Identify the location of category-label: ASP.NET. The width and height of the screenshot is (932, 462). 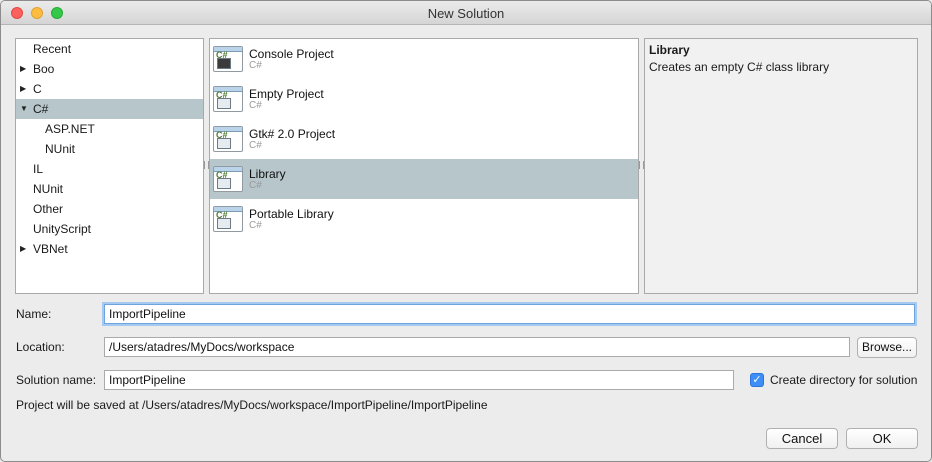
(70, 129).